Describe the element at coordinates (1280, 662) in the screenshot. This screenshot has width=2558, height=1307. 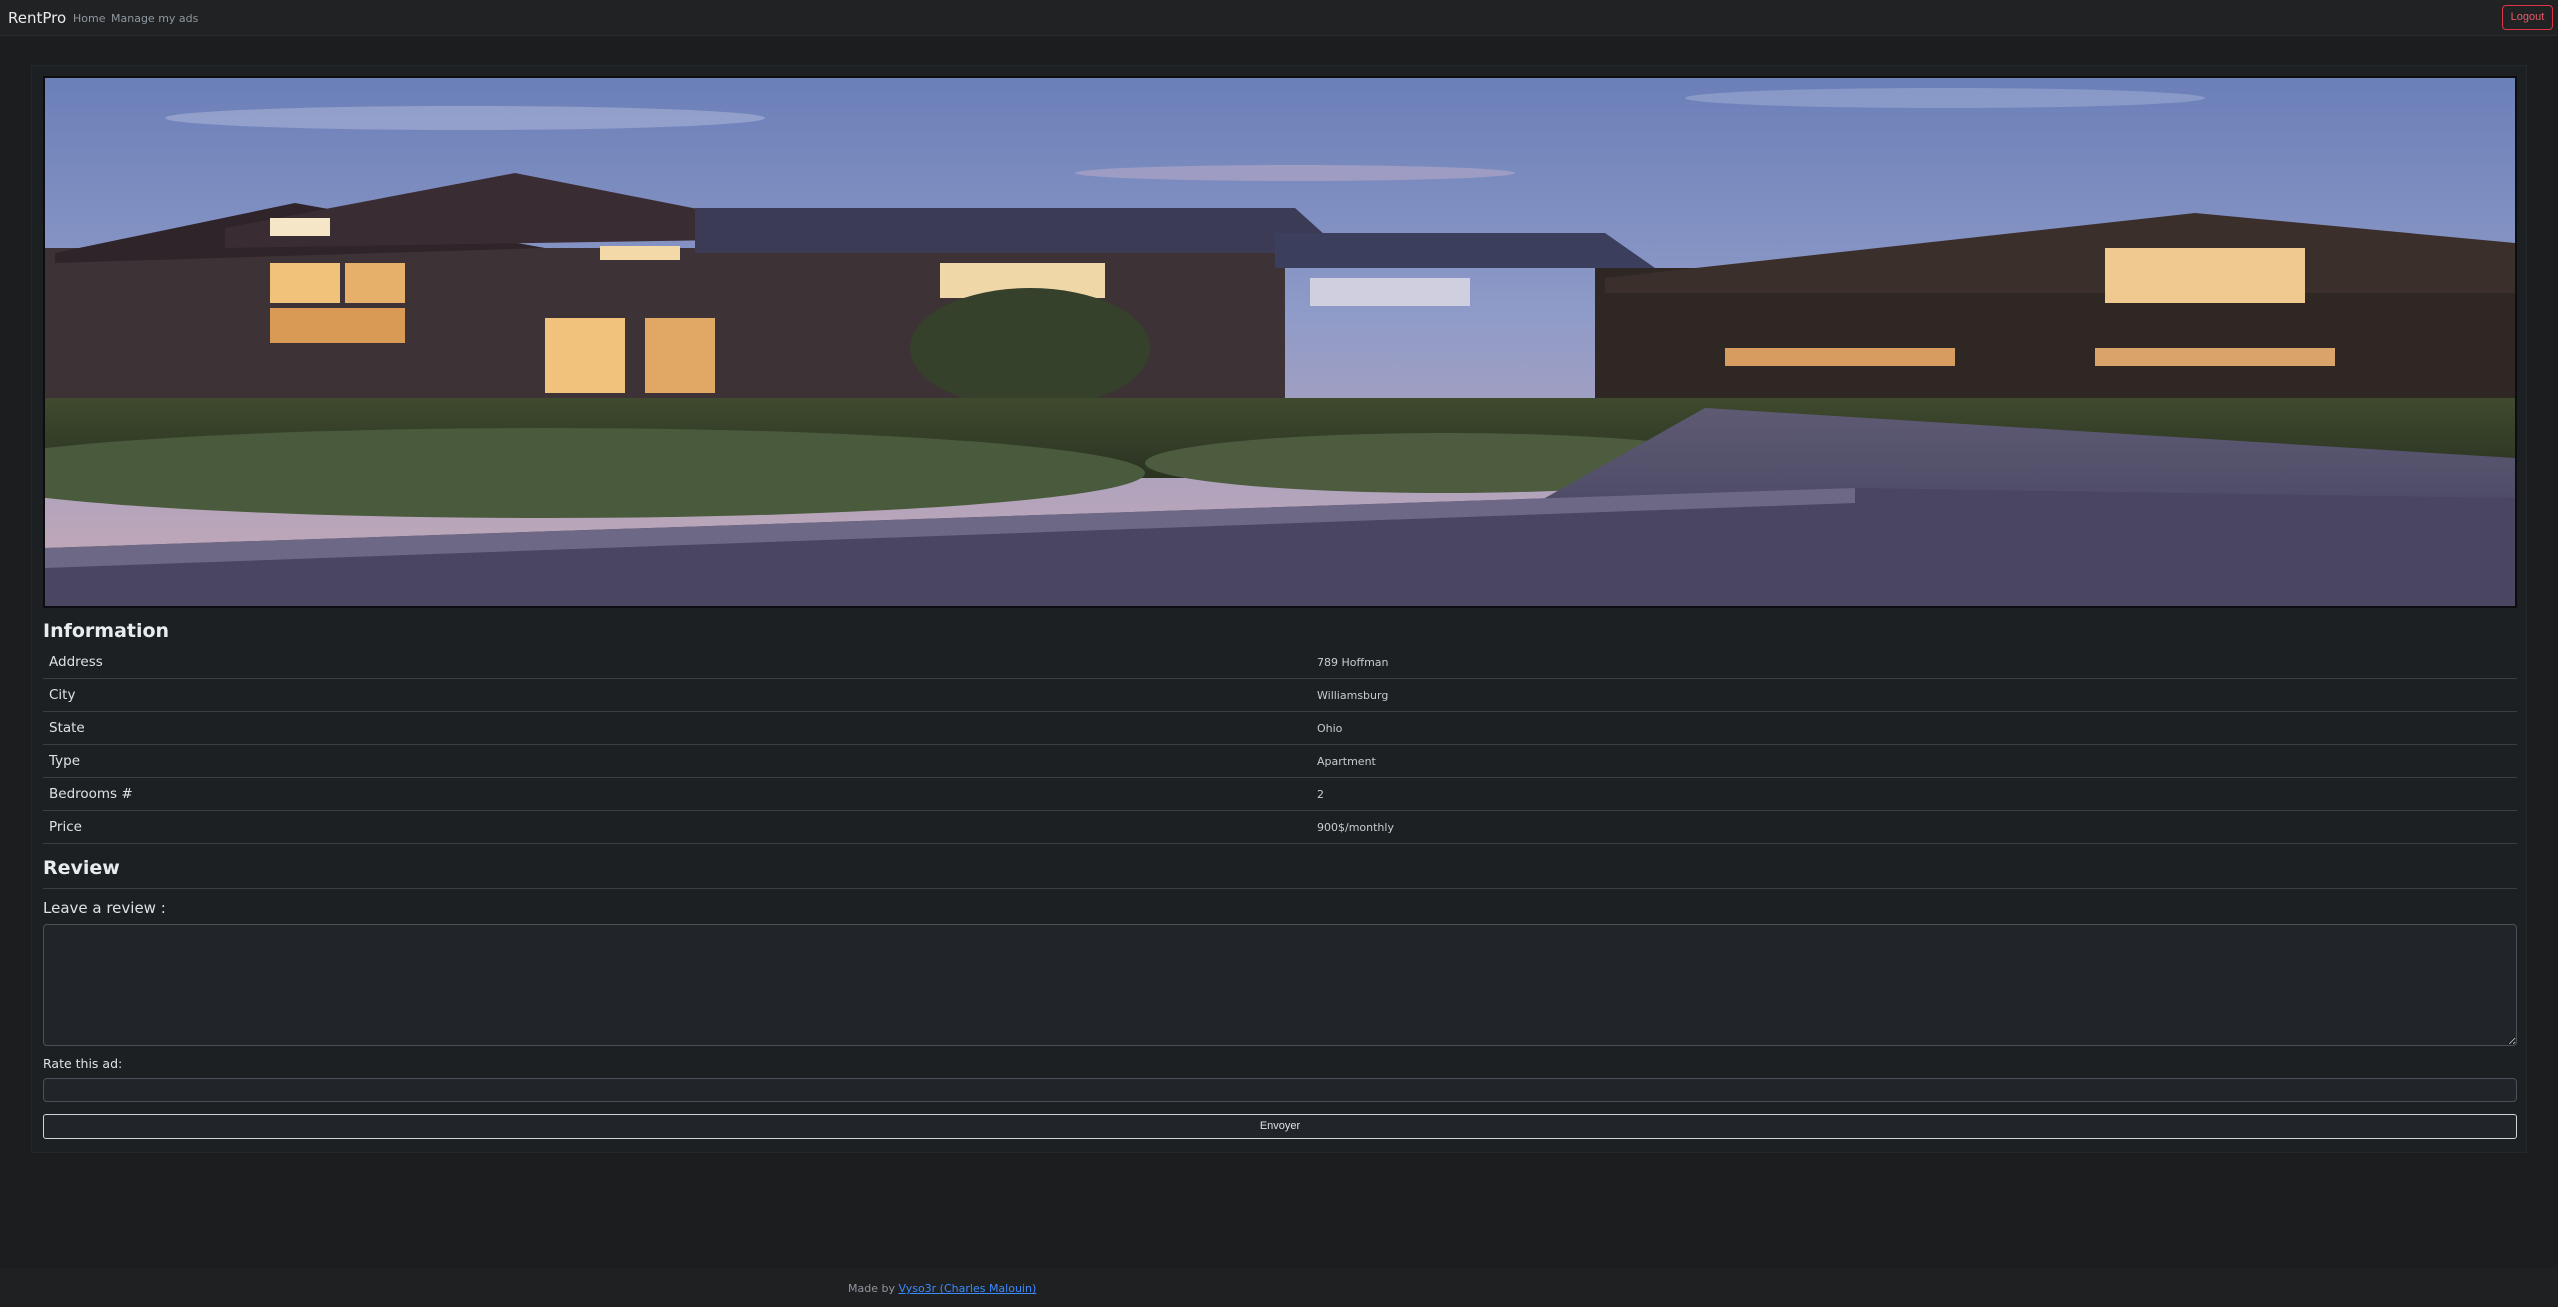
I see `info-row-address: Address 789 Hoffman` at that location.